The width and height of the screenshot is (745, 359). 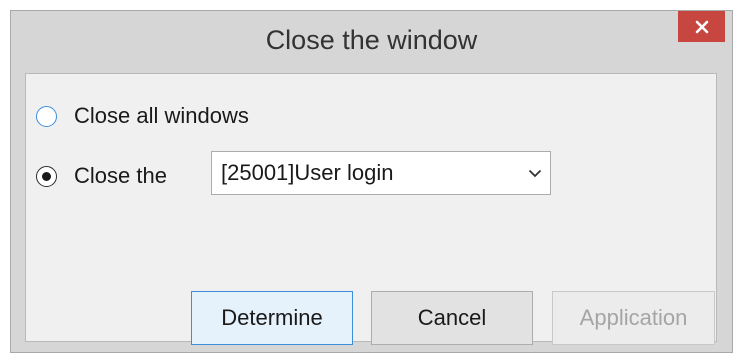 I want to click on close-icon, so click(x=701, y=26).